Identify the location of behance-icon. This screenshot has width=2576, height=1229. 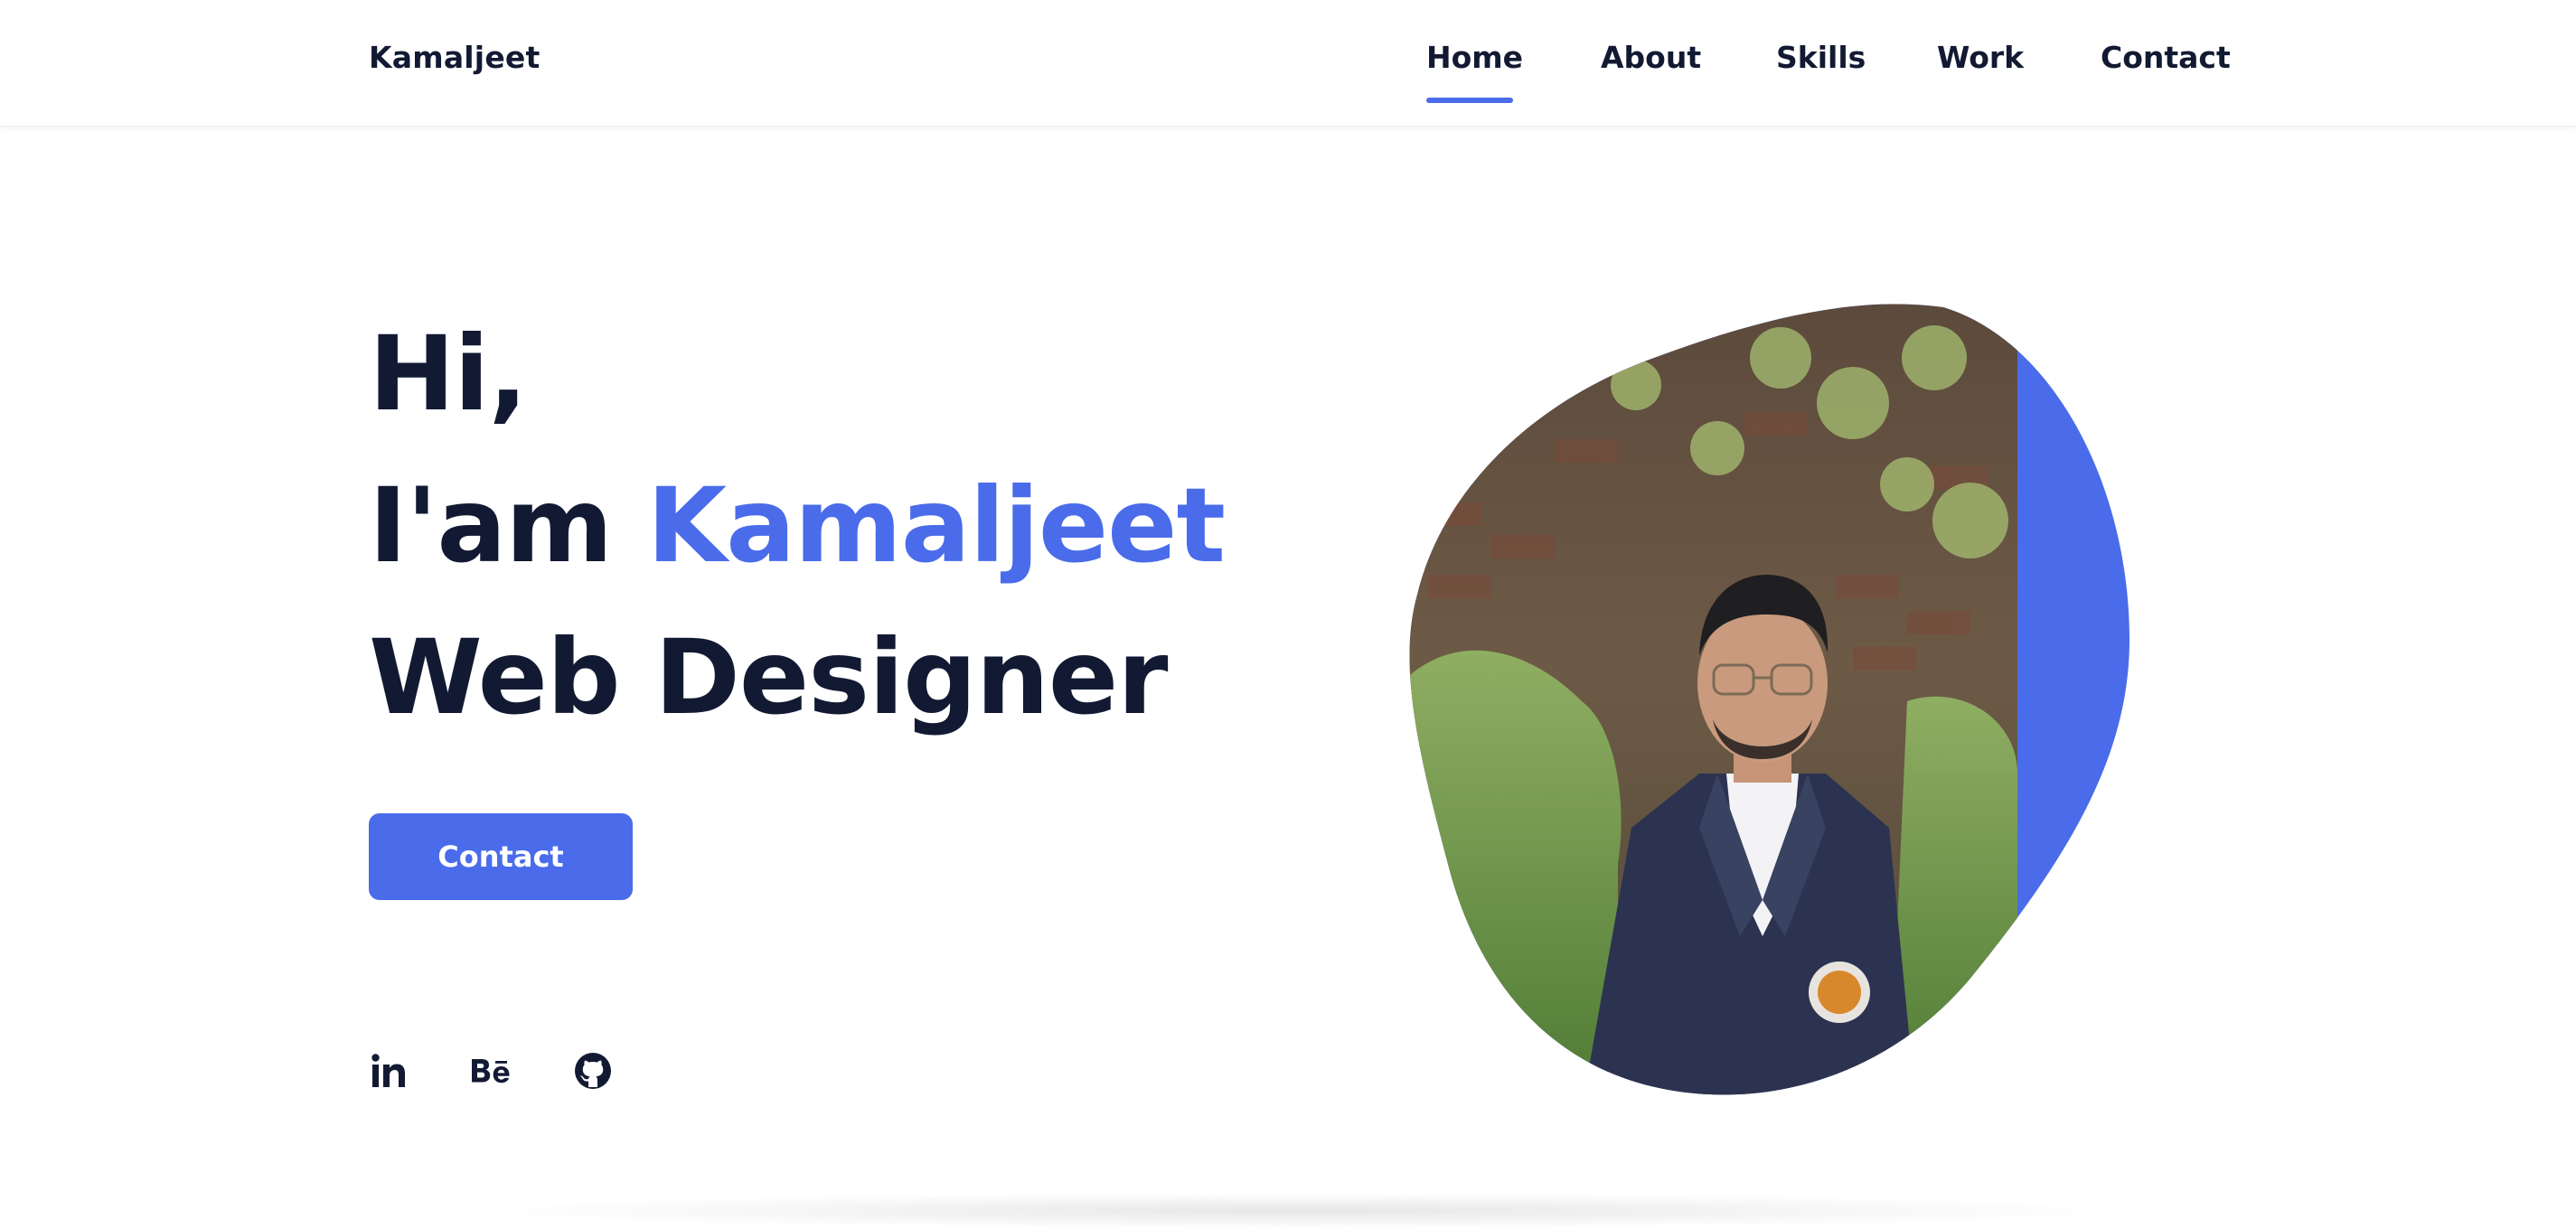
(491, 1071).